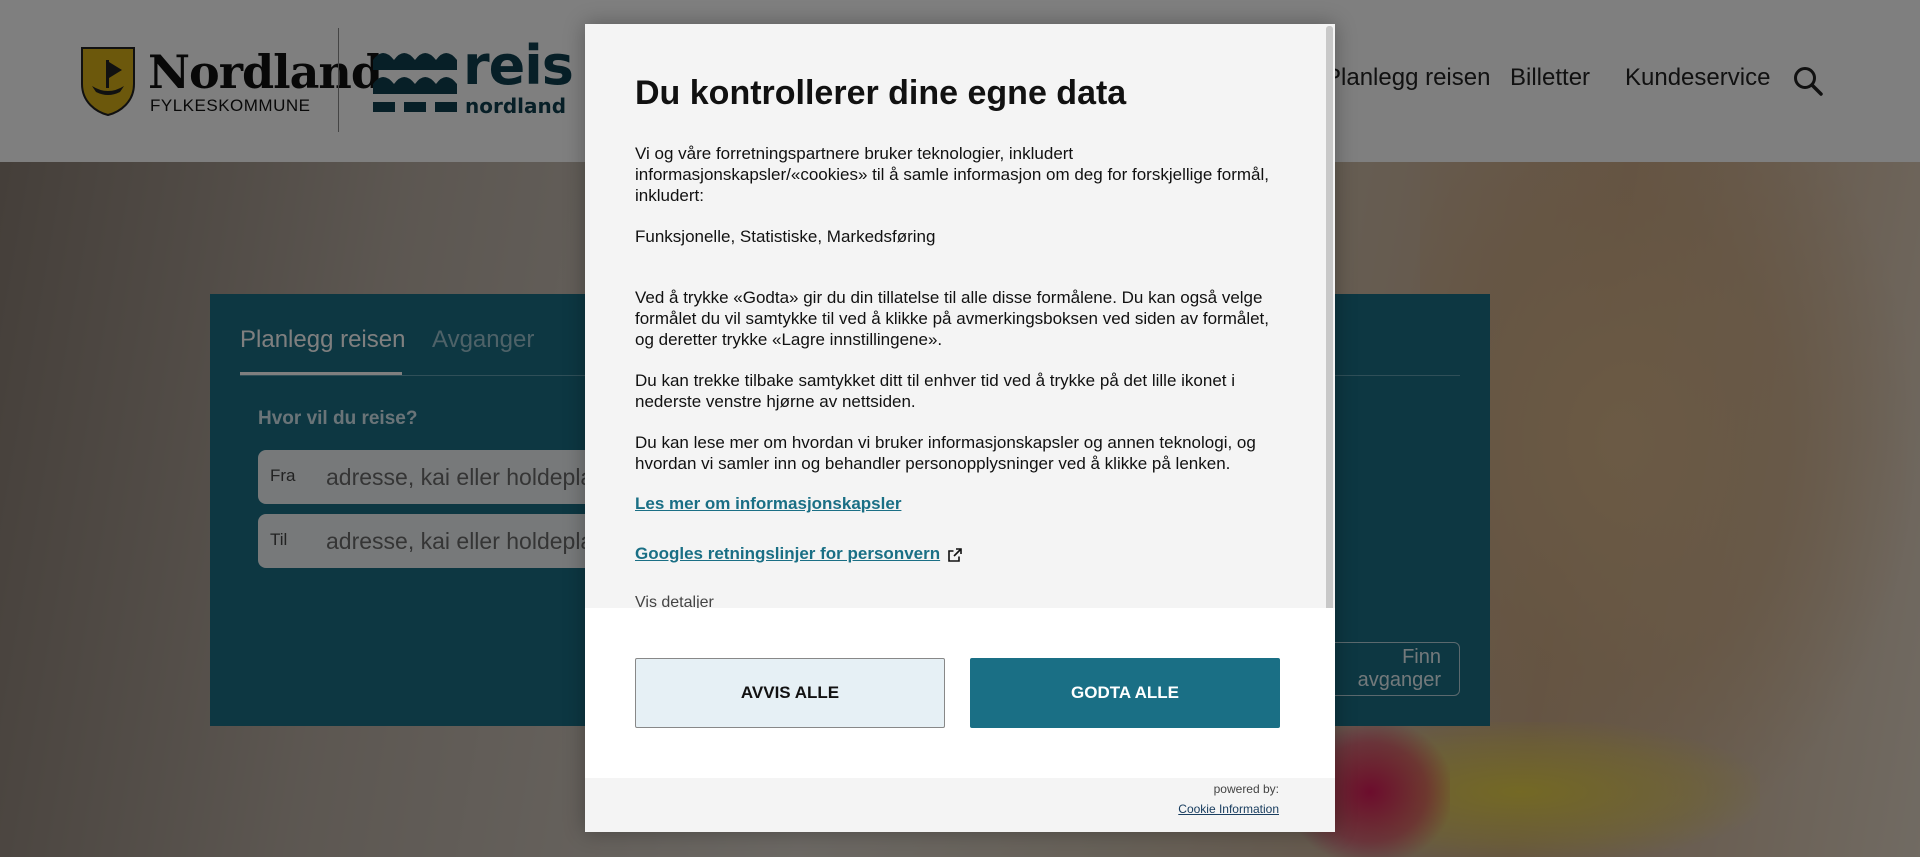 The image size is (1920, 857). Describe the element at coordinates (785, 236) in the screenshot. I see `consent-purposes: Funksjonelle, Statistiske, Markedsføring` at that location.